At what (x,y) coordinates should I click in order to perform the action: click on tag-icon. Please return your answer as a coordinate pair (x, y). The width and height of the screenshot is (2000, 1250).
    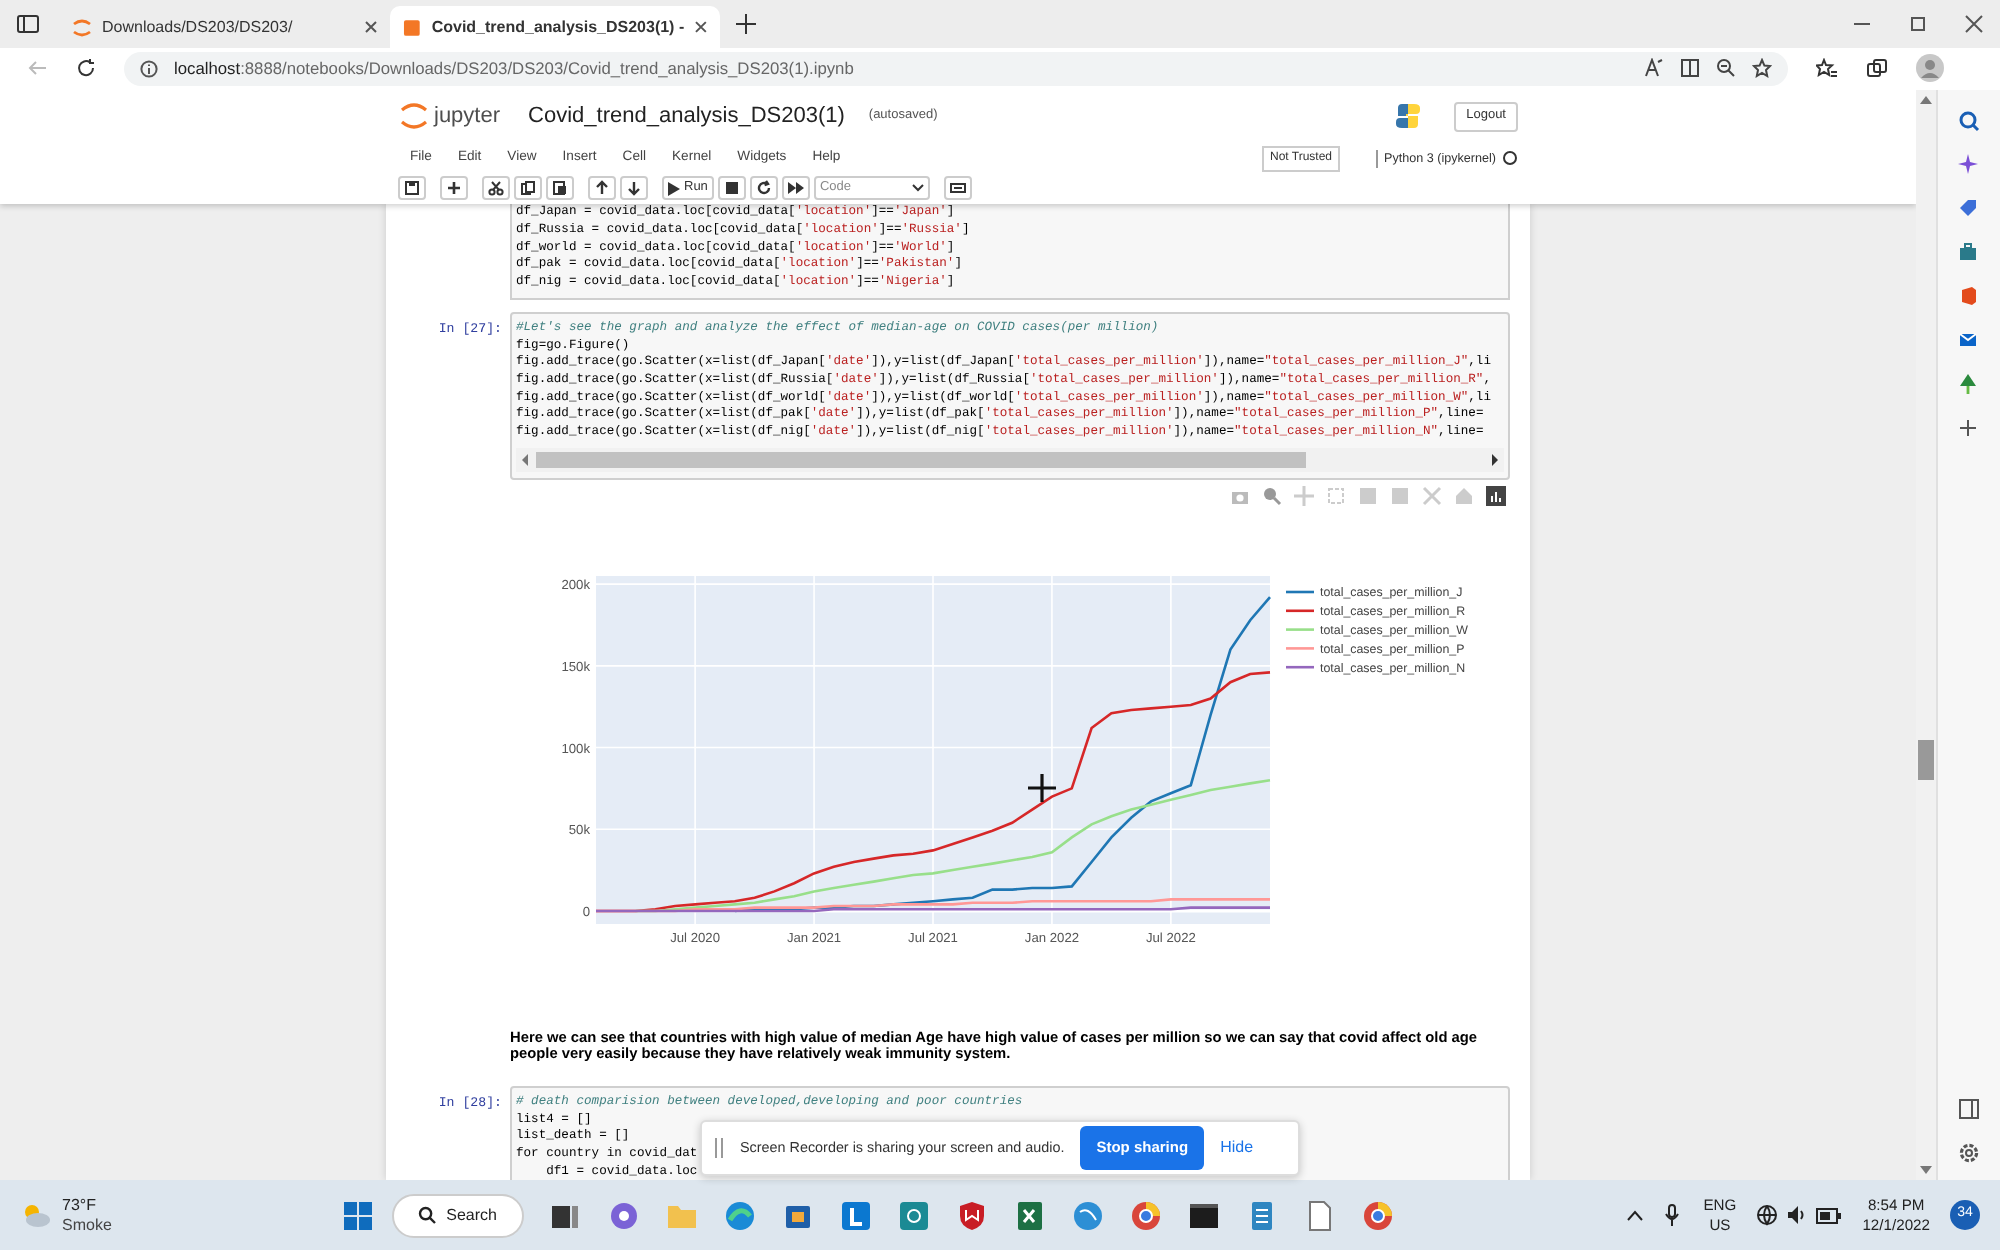
    Looking at the image, I should click on (1969, 208).